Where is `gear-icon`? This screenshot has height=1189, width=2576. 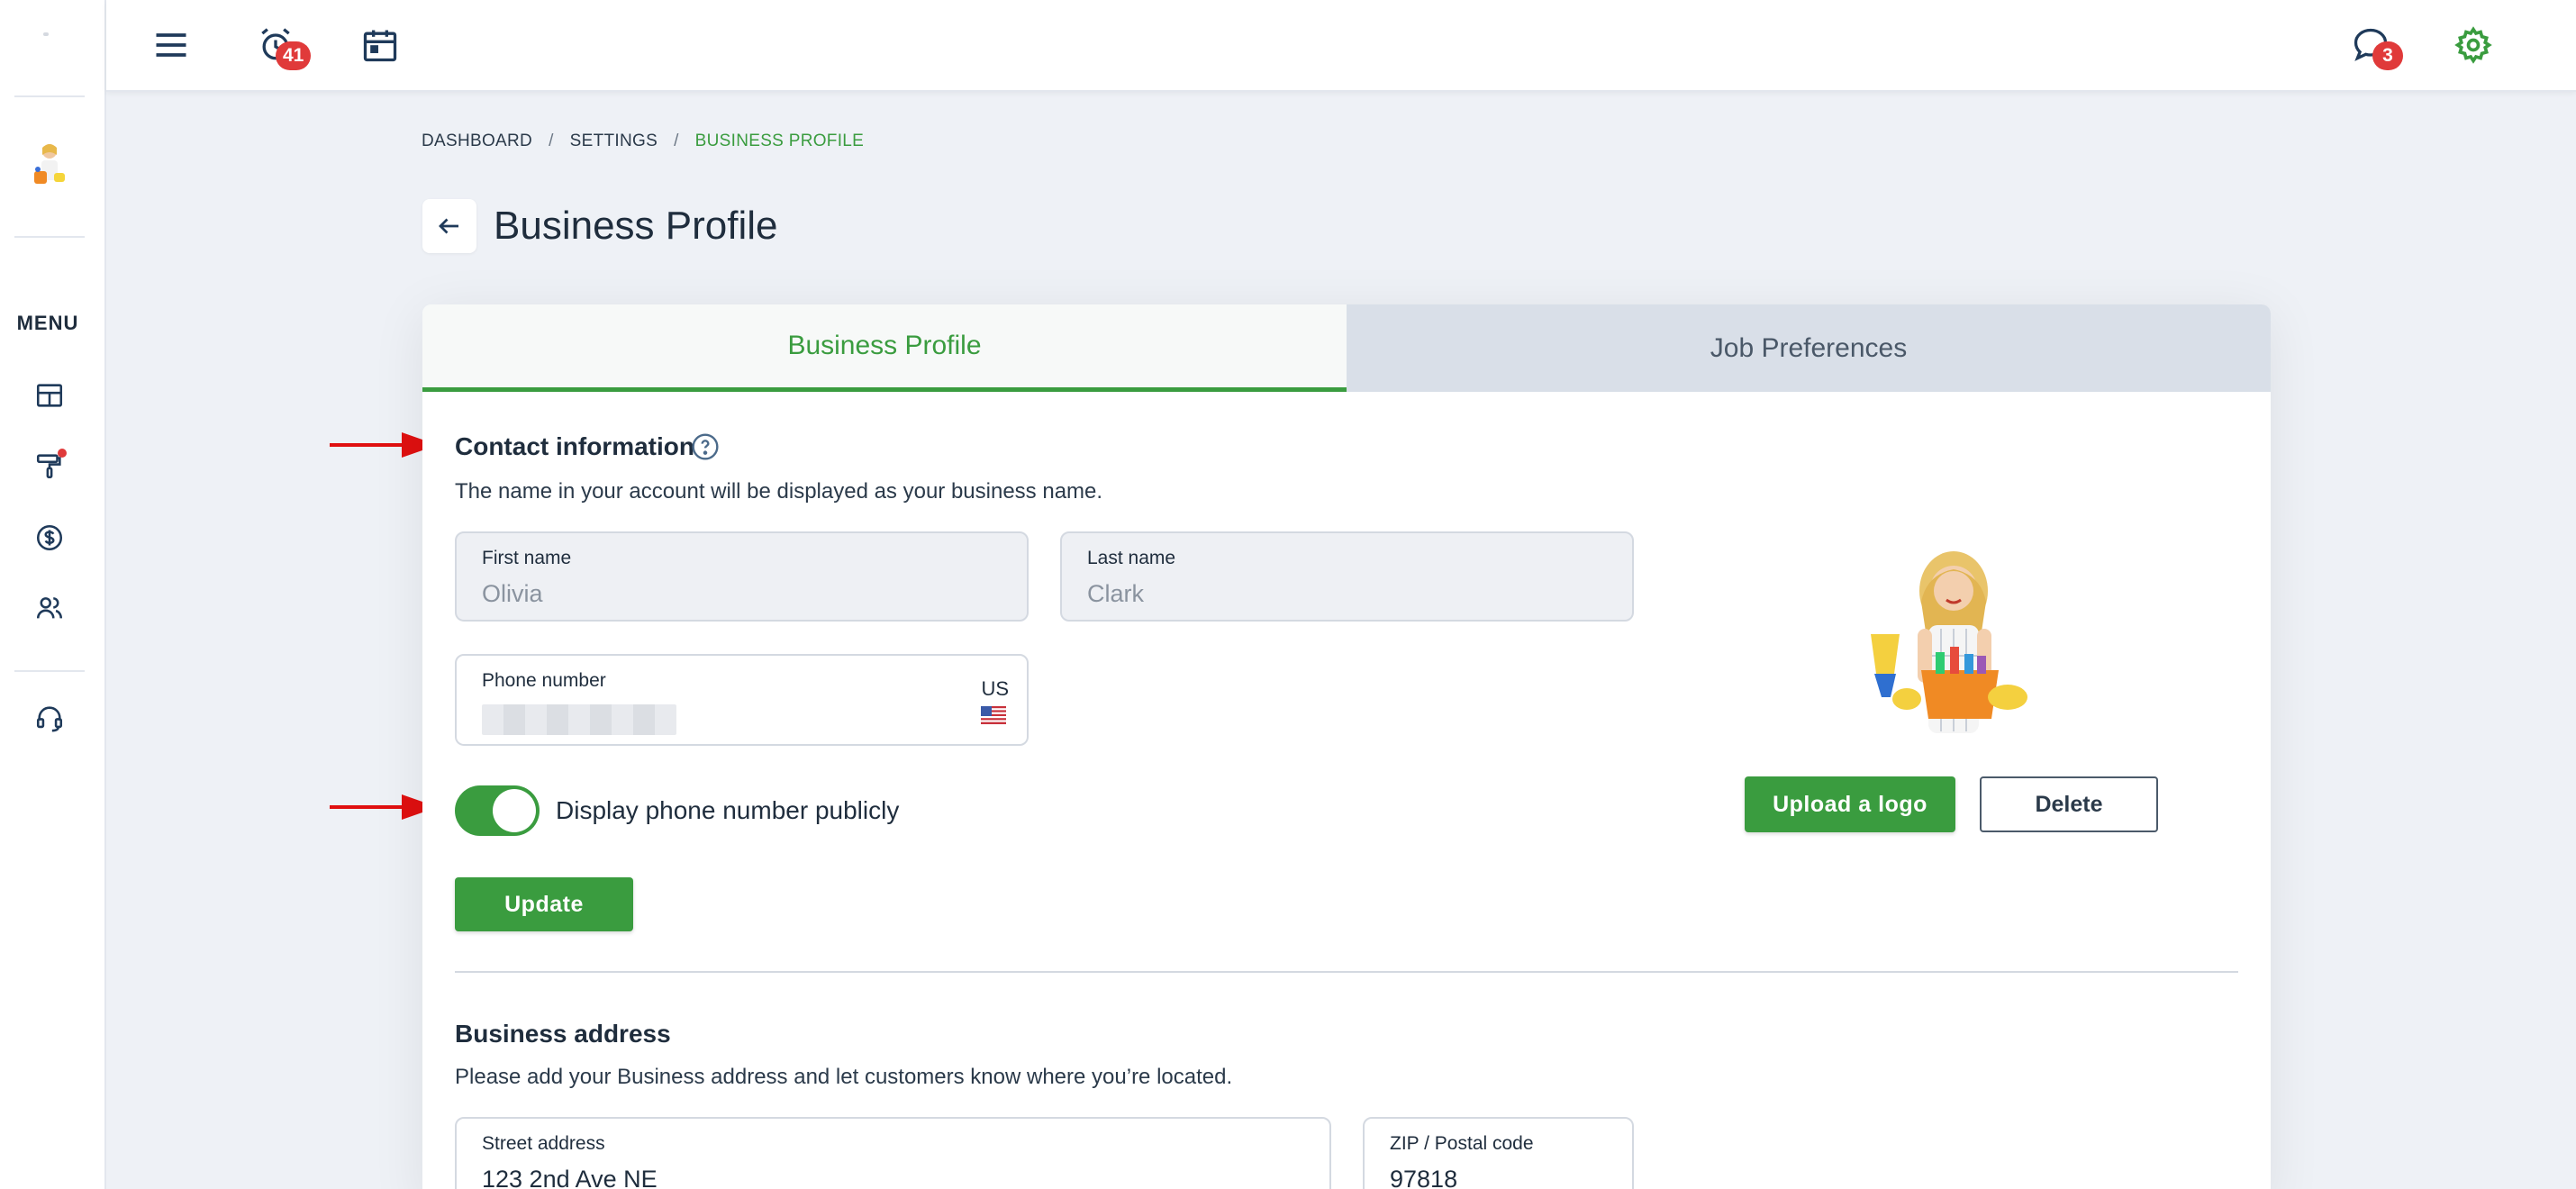
gear-icon is located at coordinates (2473, 45).